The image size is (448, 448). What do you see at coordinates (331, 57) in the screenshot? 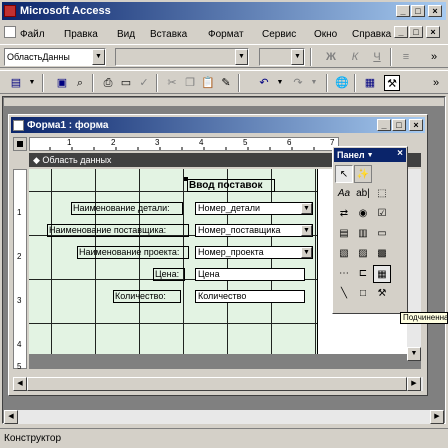
I see `bold-button: Ж` at bounding box center [331, 57].